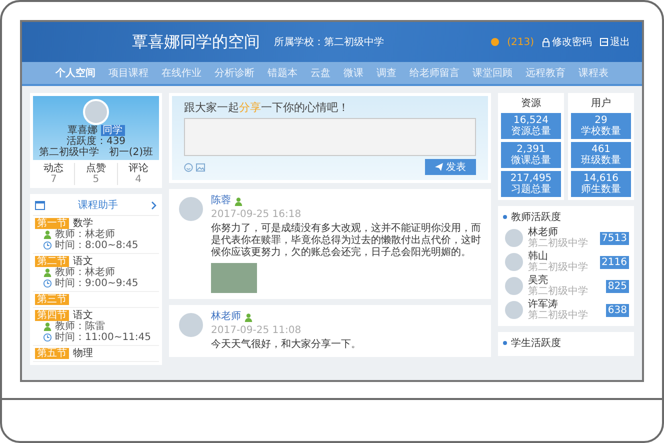 This screenshot has width=664, height=443. I want to click on calendar-icon, so click(40, 205).